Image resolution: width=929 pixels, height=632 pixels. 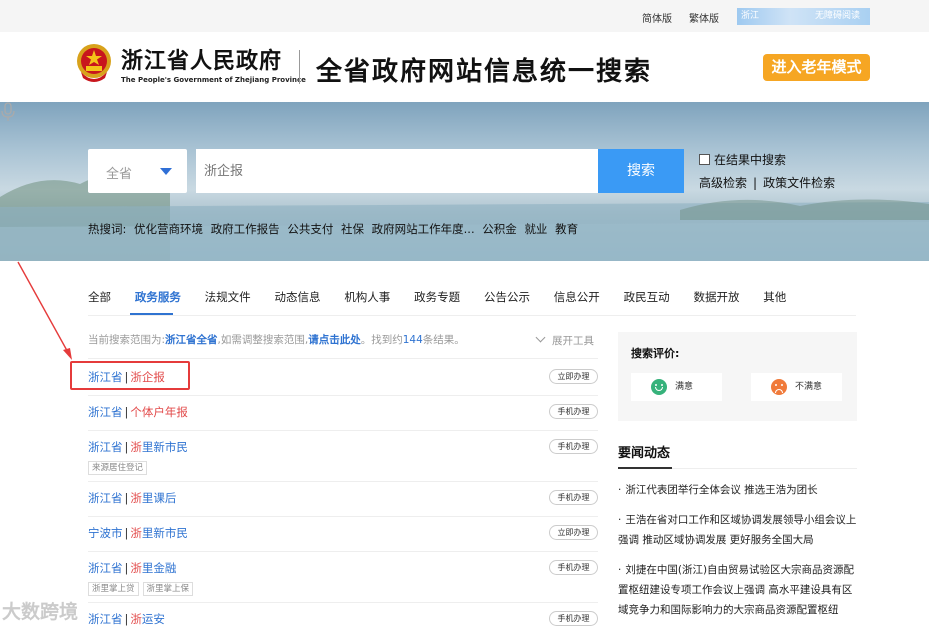 I want to click on watermark-logo: 大数跨境, so click(x=40, y=612).